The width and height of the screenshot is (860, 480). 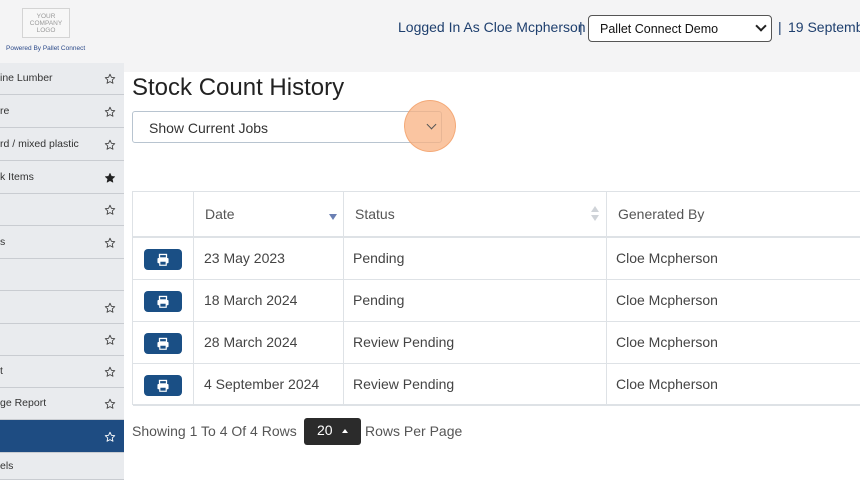 What do you see at coordinates (262, 384) in the screenshot?
I see `cell-date: 4 September 2024` at bounding box center [262, 384].